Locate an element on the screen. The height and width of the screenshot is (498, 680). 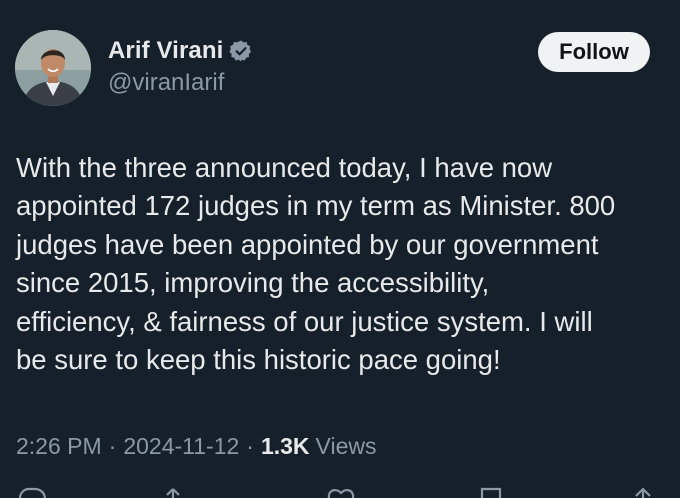
views-count: 1.3K is located at coordinates (285, 446).